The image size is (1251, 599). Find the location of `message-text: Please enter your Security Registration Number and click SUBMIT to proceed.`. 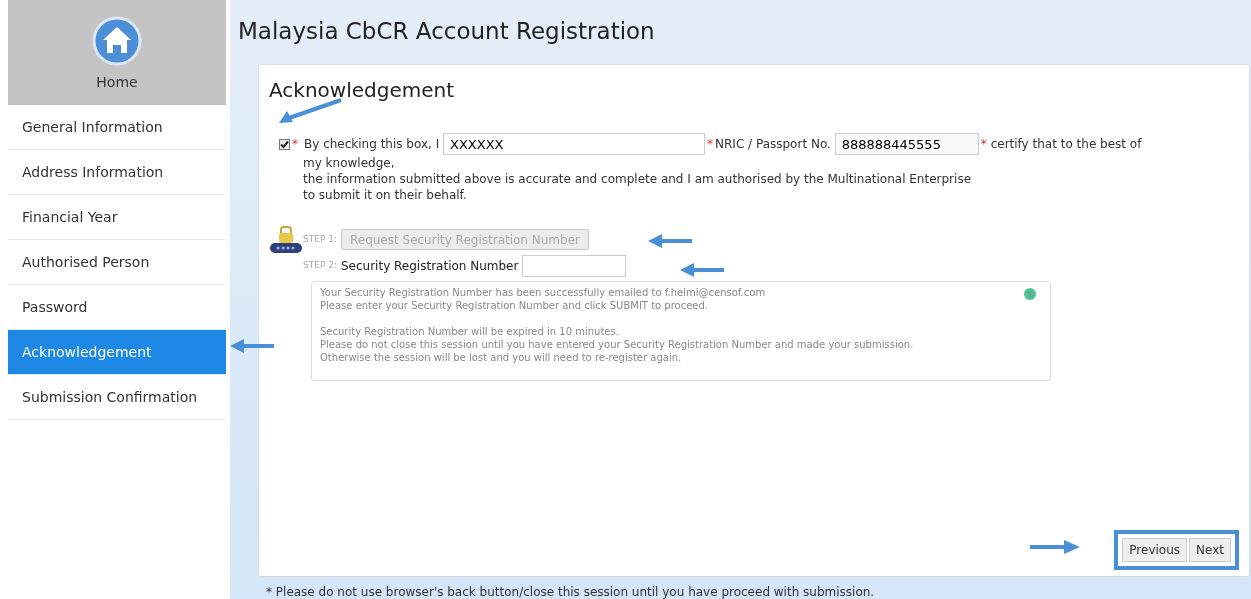

message-text: Please enter your Security Registration Number and click SUBMIT to proceed. is located at coordinates (515, 305).